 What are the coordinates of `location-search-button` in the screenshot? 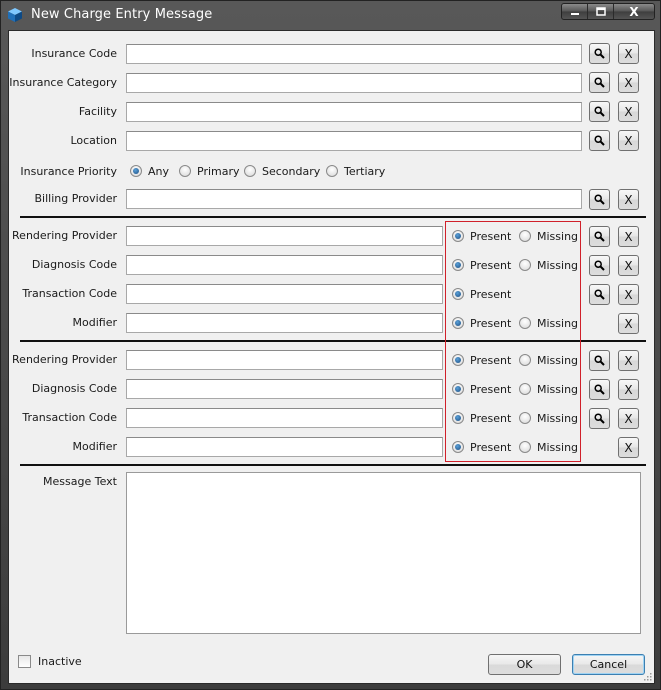 It's located at (599, 140).